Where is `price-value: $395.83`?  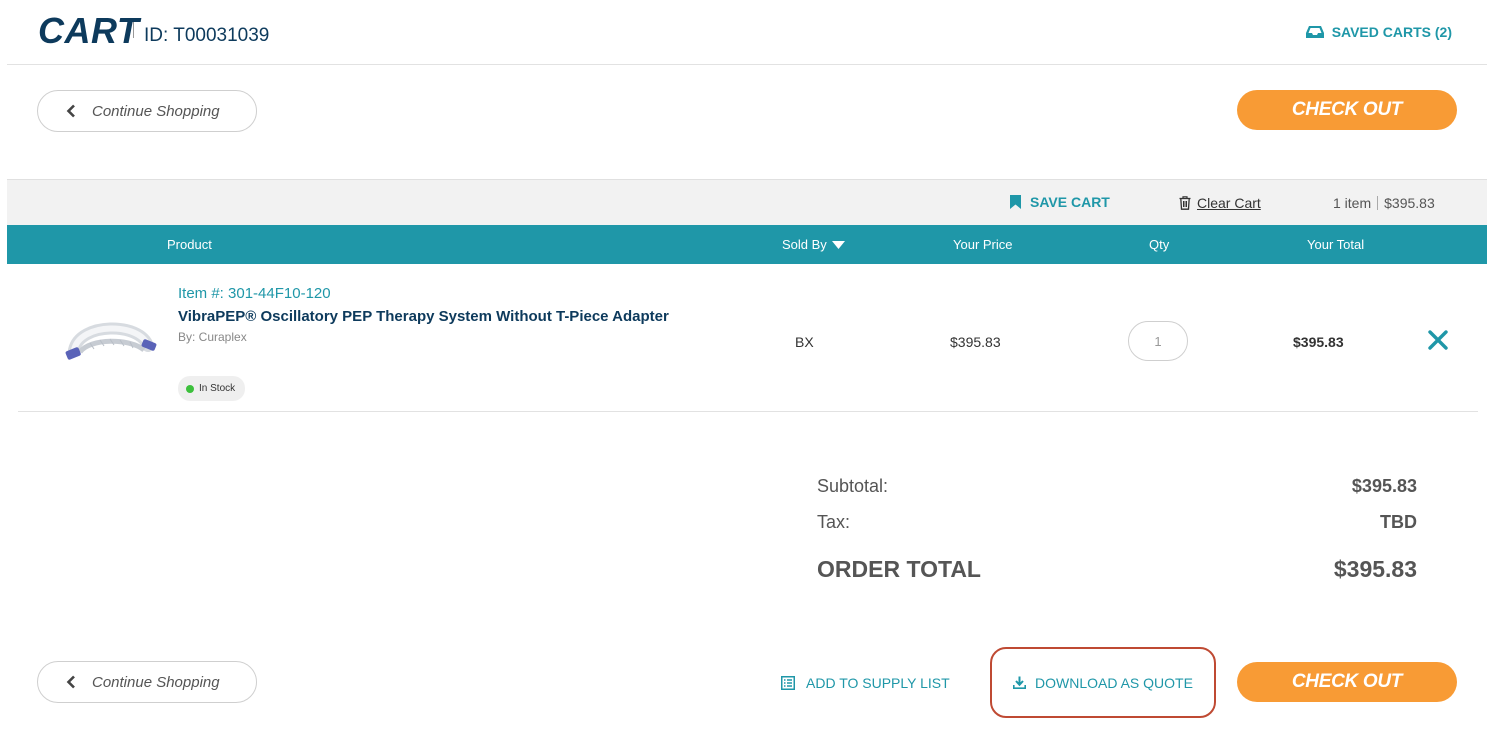
price-value: $395.83 is located at coordinates (975, 342).